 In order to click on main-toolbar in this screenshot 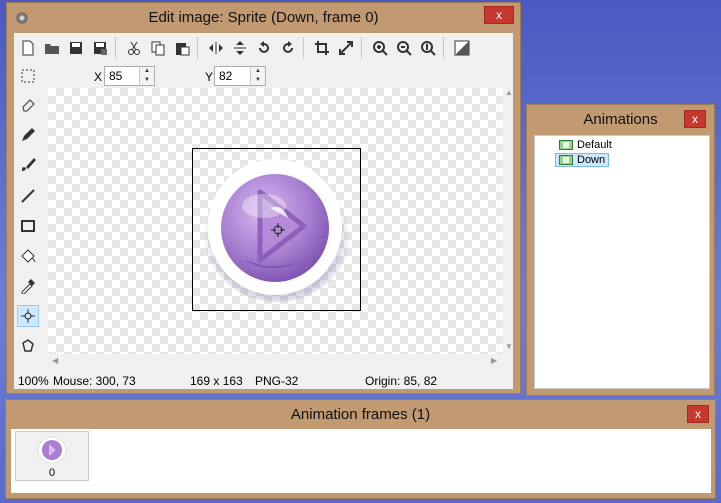, I will do `click(263, 48)`.